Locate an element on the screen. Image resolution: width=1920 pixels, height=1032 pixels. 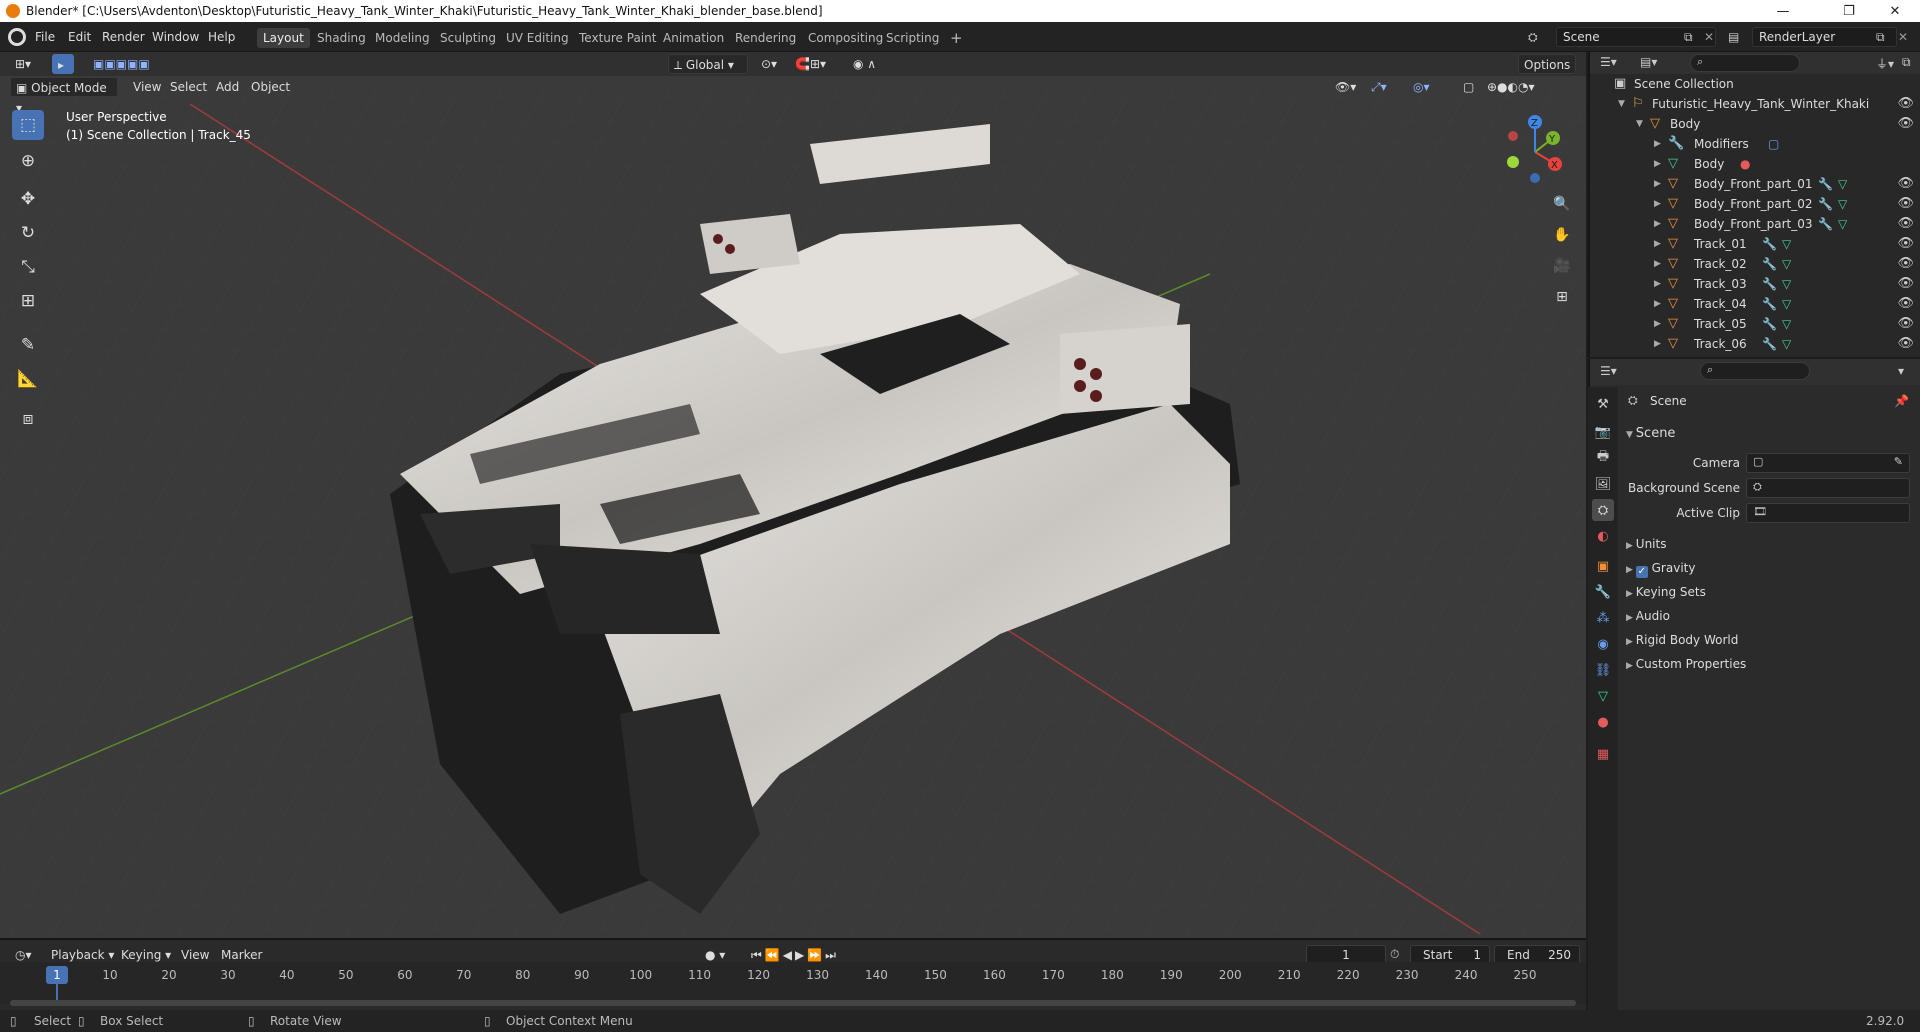
constraints-tab-icon: ⛓ is located at coordinates (1603, 670).